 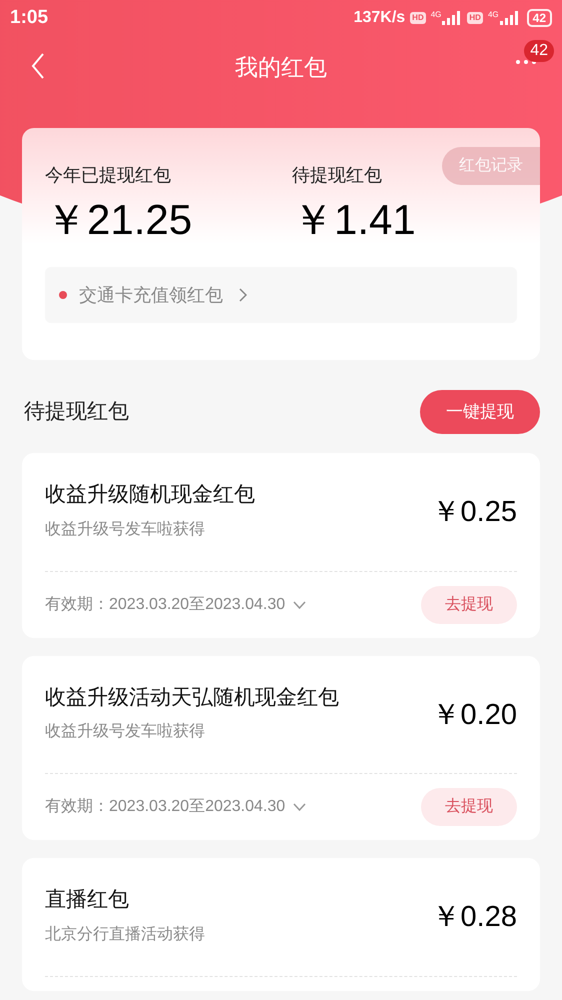 I want to click on stat-amount: ￥1.41, so click(x=354, y=220).